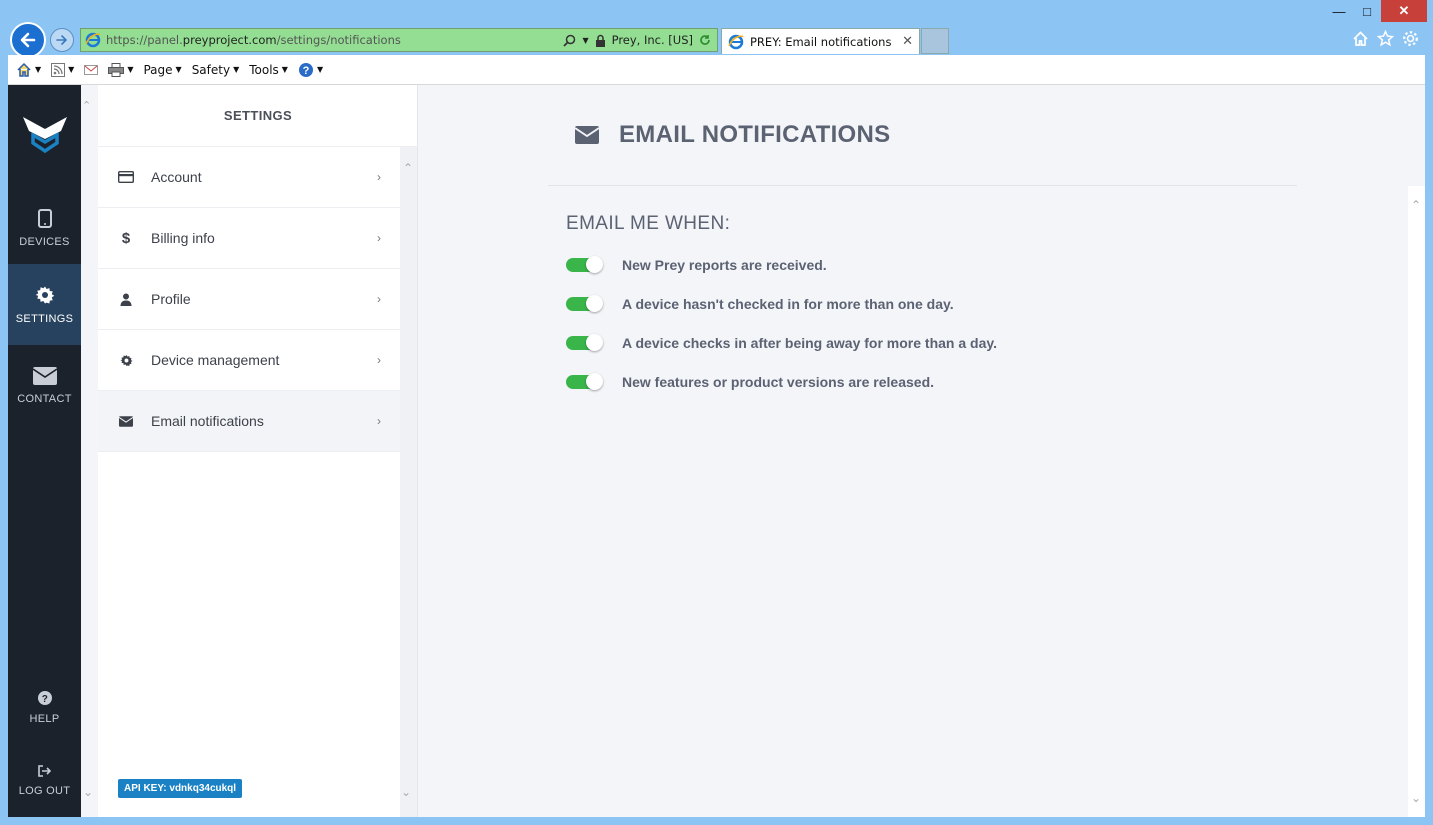  What do you see at coordinates (44, 304) in the screenshot?
I see `nav-settings: SETTINGS` at bounding box center [44, 304].